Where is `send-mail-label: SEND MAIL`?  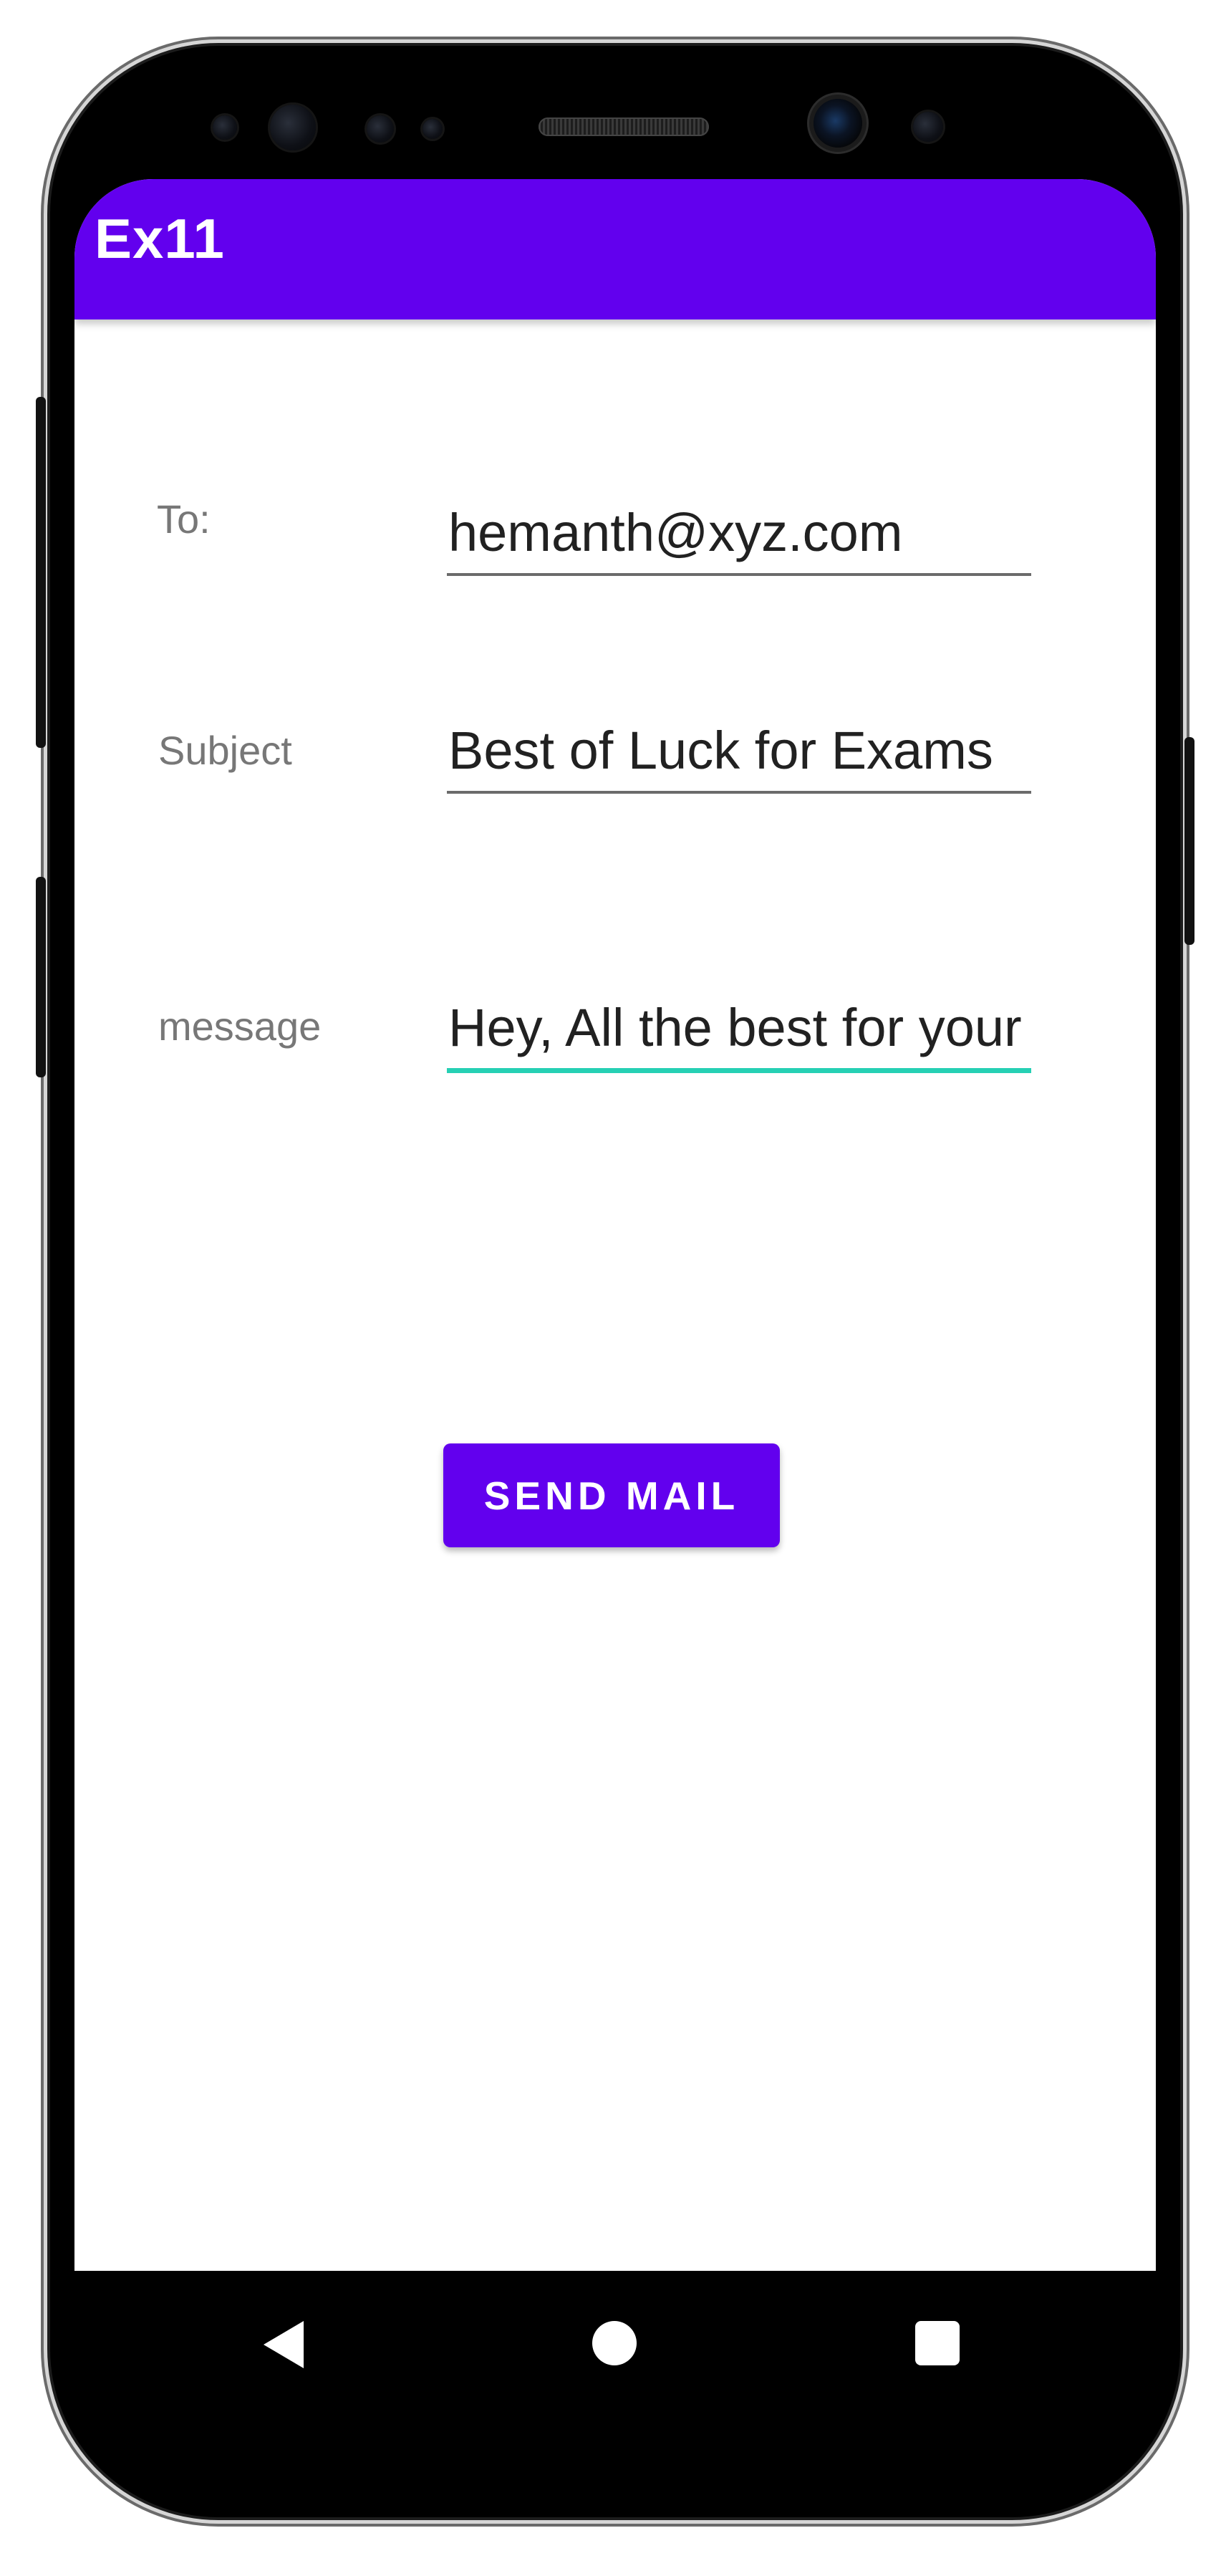 send-mail-label: SEND MAIL is located at coordinates (611, 1496).